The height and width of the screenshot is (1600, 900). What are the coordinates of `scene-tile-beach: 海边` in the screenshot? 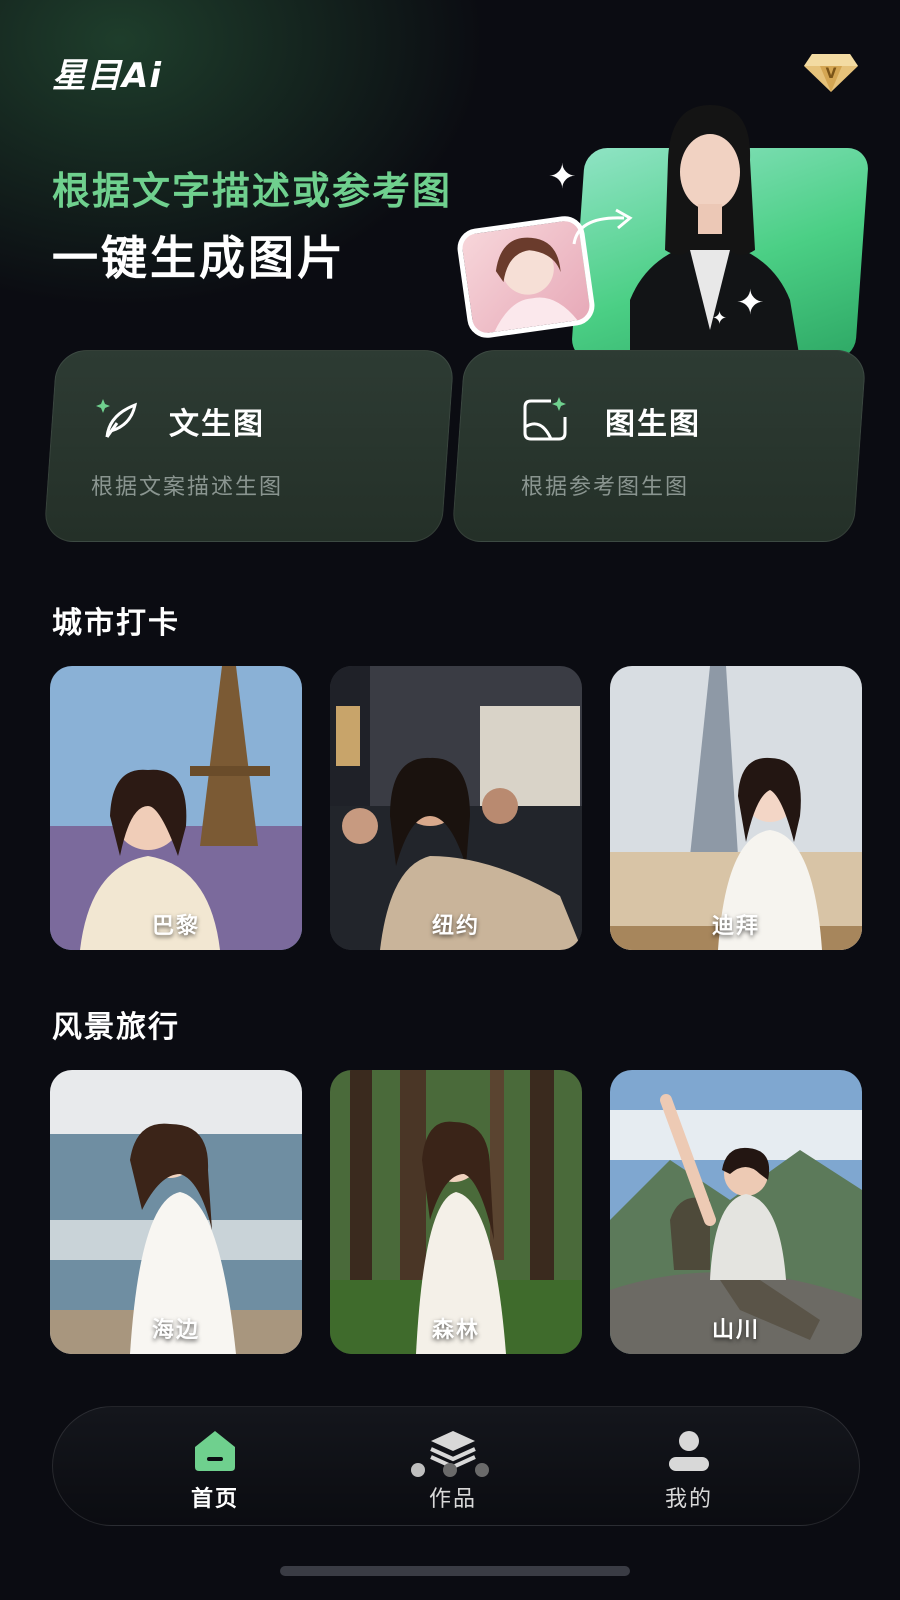 It's located at (176, 1212).